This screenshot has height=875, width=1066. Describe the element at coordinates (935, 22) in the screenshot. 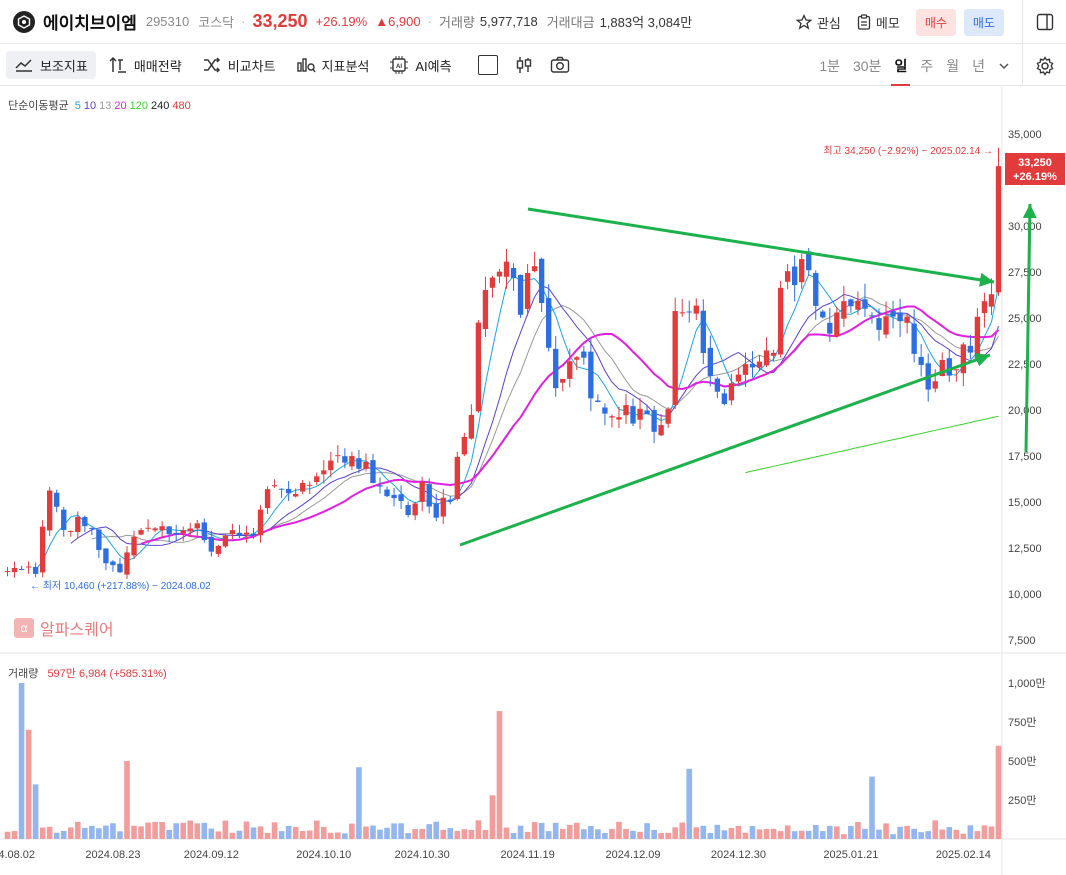

I see `buy-button: 매수` at that location.